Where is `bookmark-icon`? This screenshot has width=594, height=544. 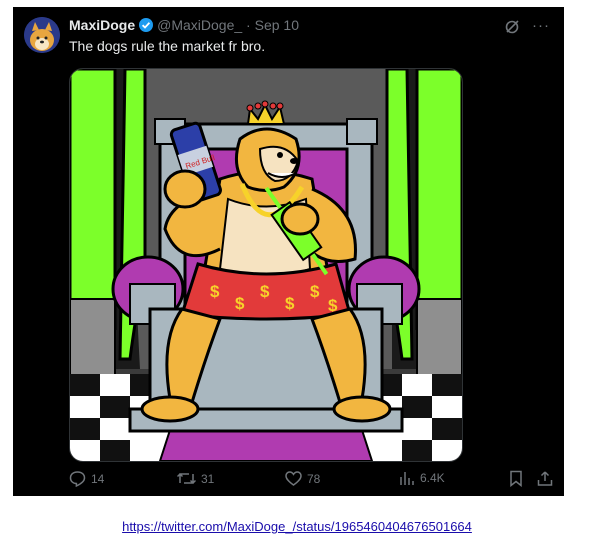 bookmark-icon is located at coordinates (516, 478).